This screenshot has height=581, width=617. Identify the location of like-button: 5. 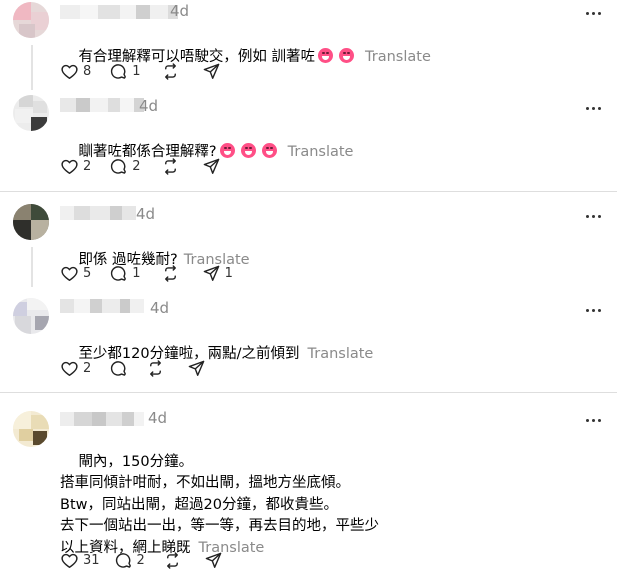
(75, 273).